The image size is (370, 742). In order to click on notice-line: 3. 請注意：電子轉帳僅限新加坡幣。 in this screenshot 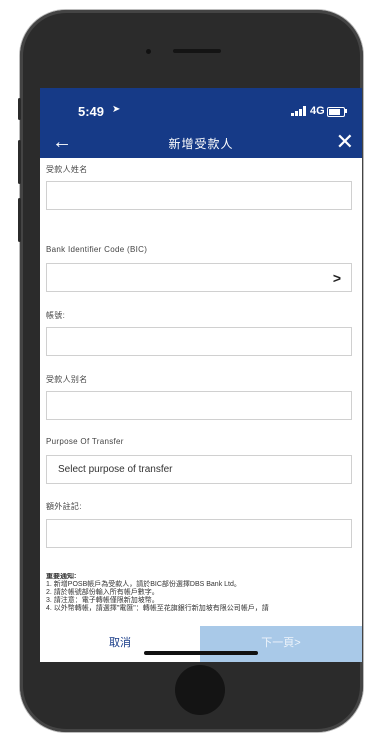, I will do `click(102, 600)`.